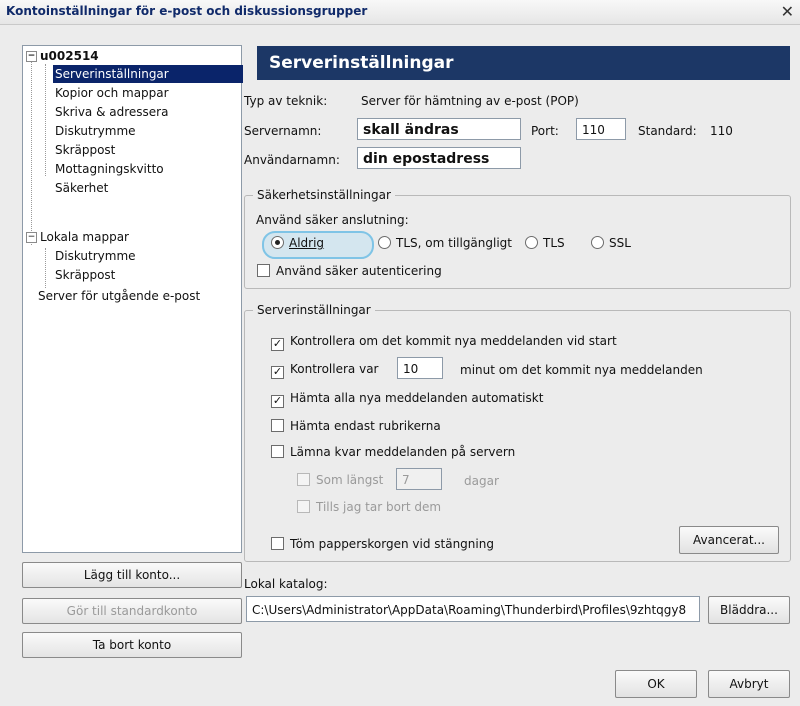 The image size is (800, 706). Describe the element at coordinates (324, 370) in the screenshot. I see `check-every-checkbox: ✓ Kontrollera var` at that location.